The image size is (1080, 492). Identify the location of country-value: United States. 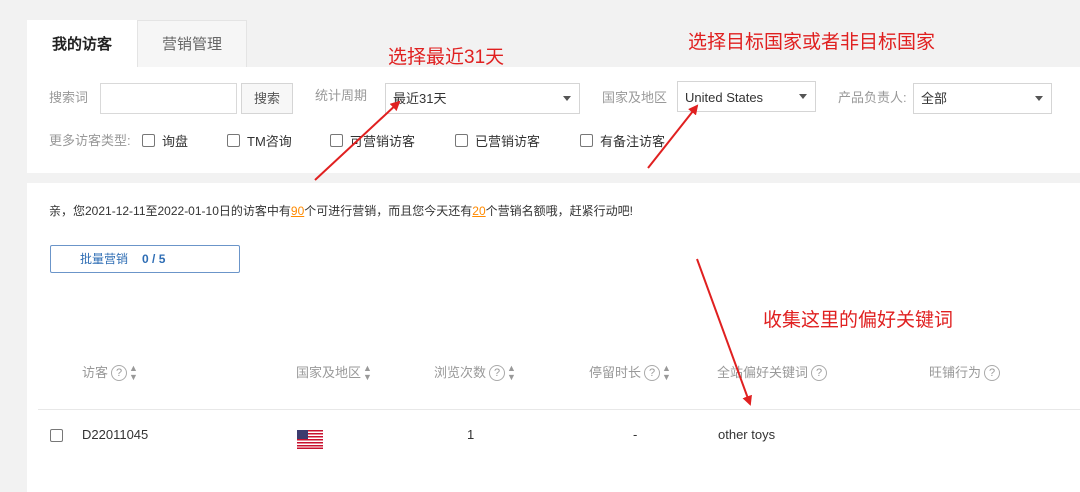
(724, 97).